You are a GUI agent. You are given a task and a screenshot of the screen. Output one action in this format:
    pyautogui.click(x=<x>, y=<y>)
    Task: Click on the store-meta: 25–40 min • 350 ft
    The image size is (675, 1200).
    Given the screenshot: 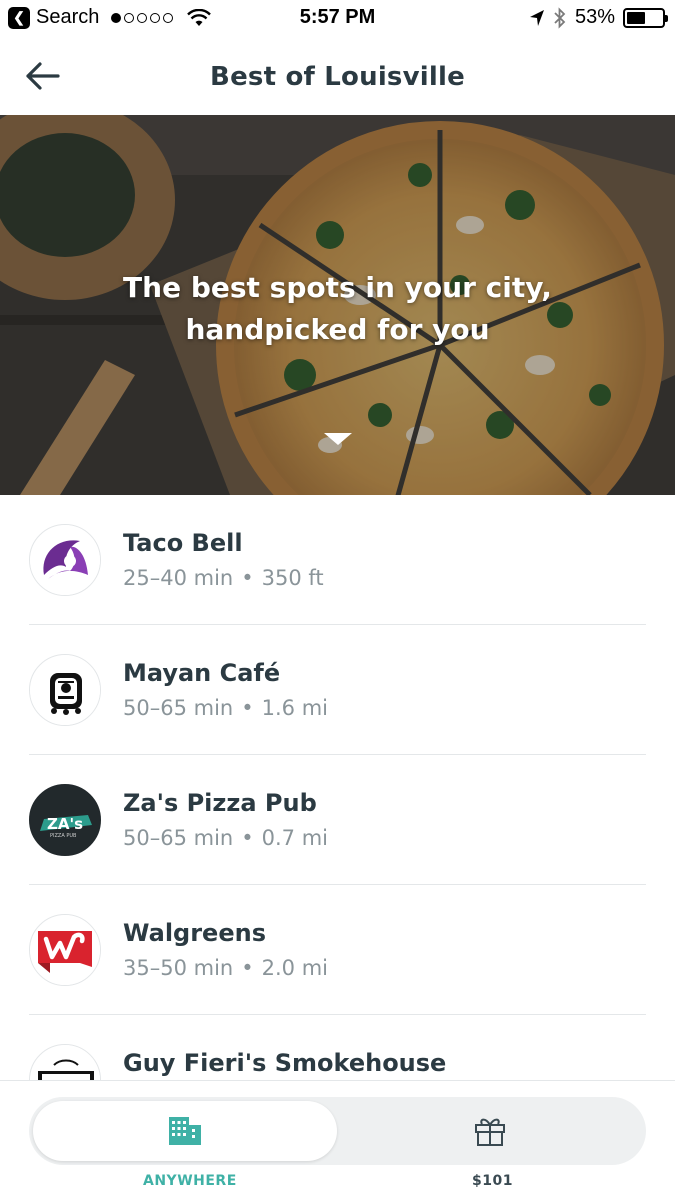 What is the action you would take?
    pyautogui.click(x=223, y=578)
    